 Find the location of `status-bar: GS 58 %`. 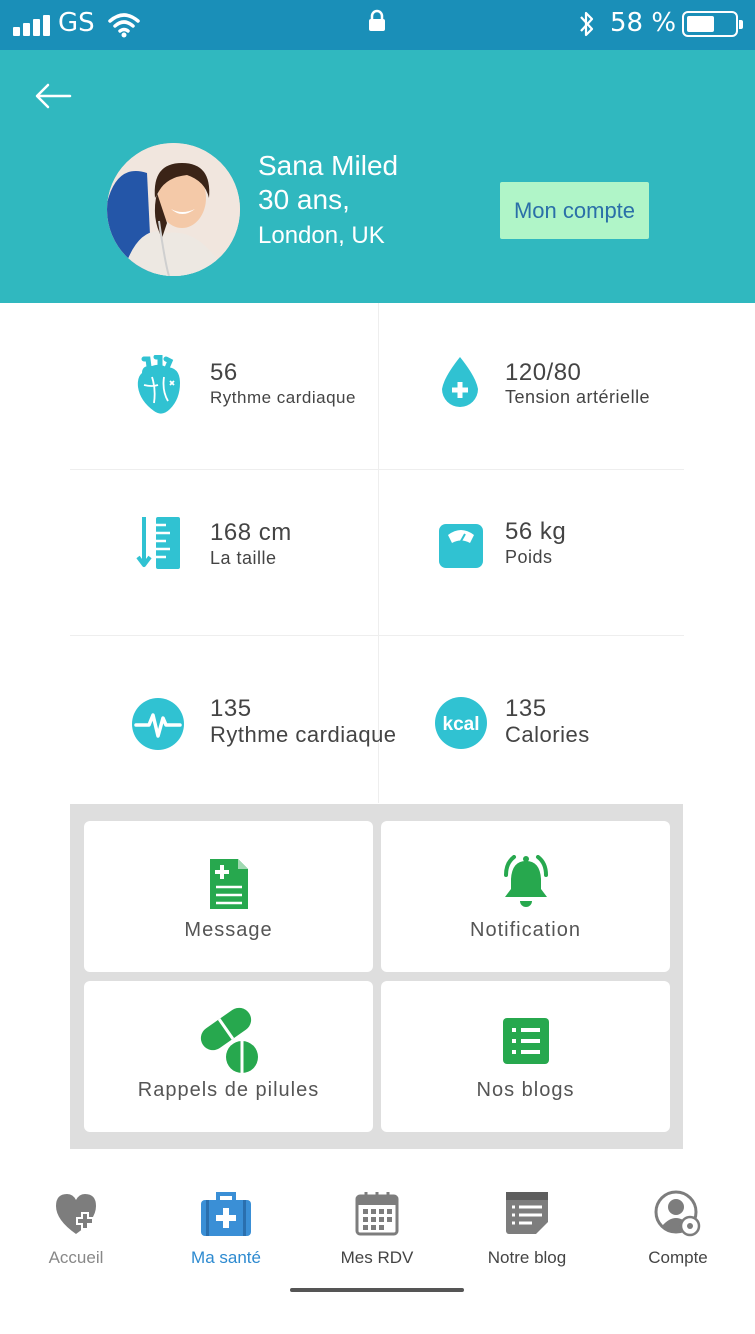

status-bar: GS 58 % is located at coordinates (377, 25).